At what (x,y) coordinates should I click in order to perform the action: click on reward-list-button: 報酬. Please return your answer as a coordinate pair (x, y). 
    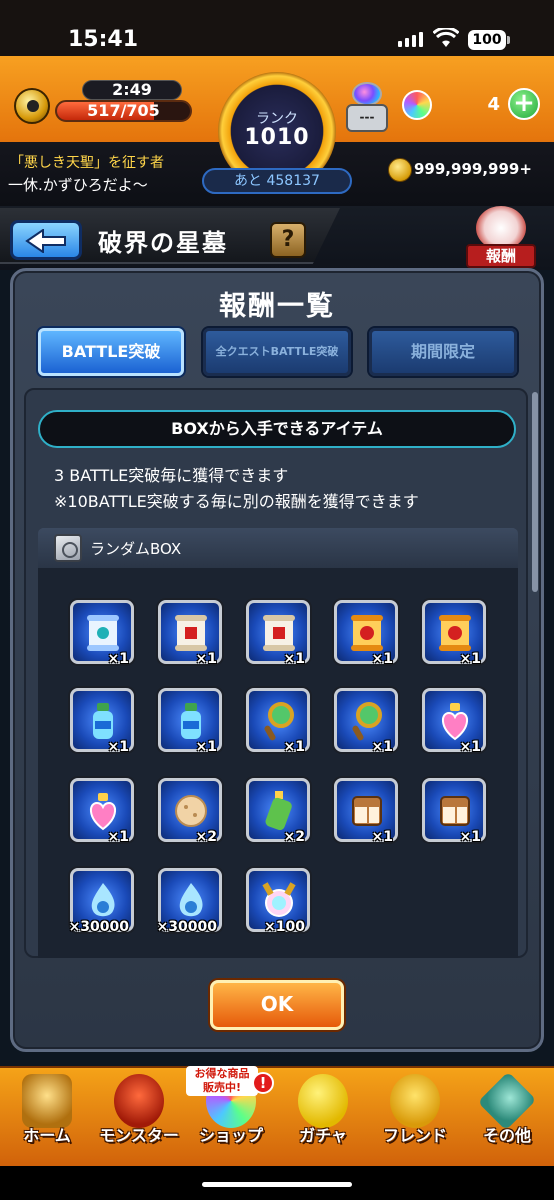
    Looking at the image, I should click on (501, 237).